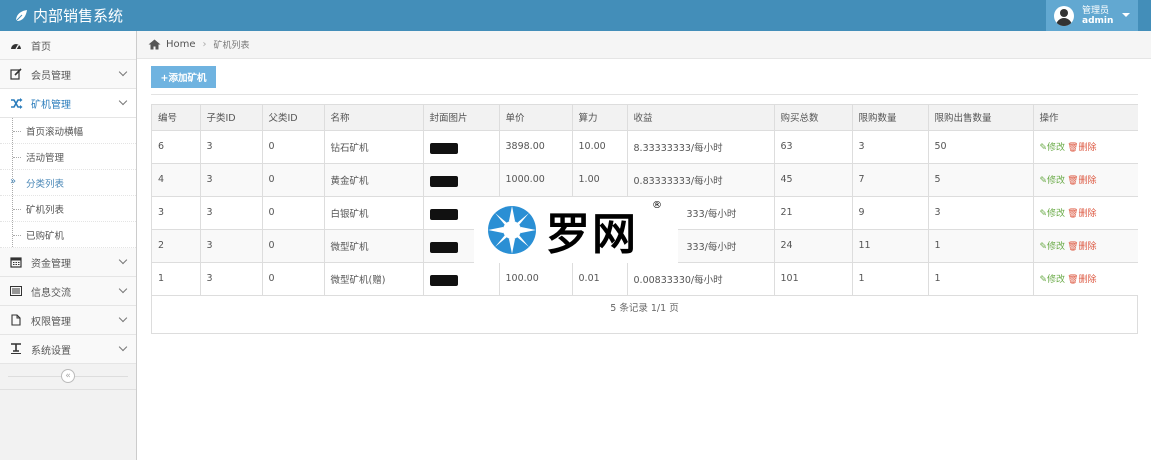  Describe the element at coordinates (68, 349) in the screenshot. I see `sidebar-item-settings: 系统设置` at that location.